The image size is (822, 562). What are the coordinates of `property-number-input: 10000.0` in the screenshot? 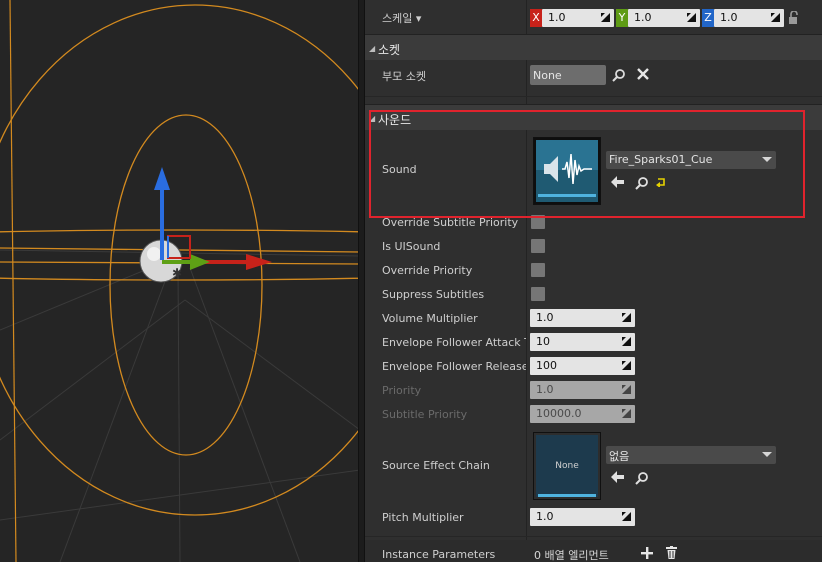 It's located at (582, 414).